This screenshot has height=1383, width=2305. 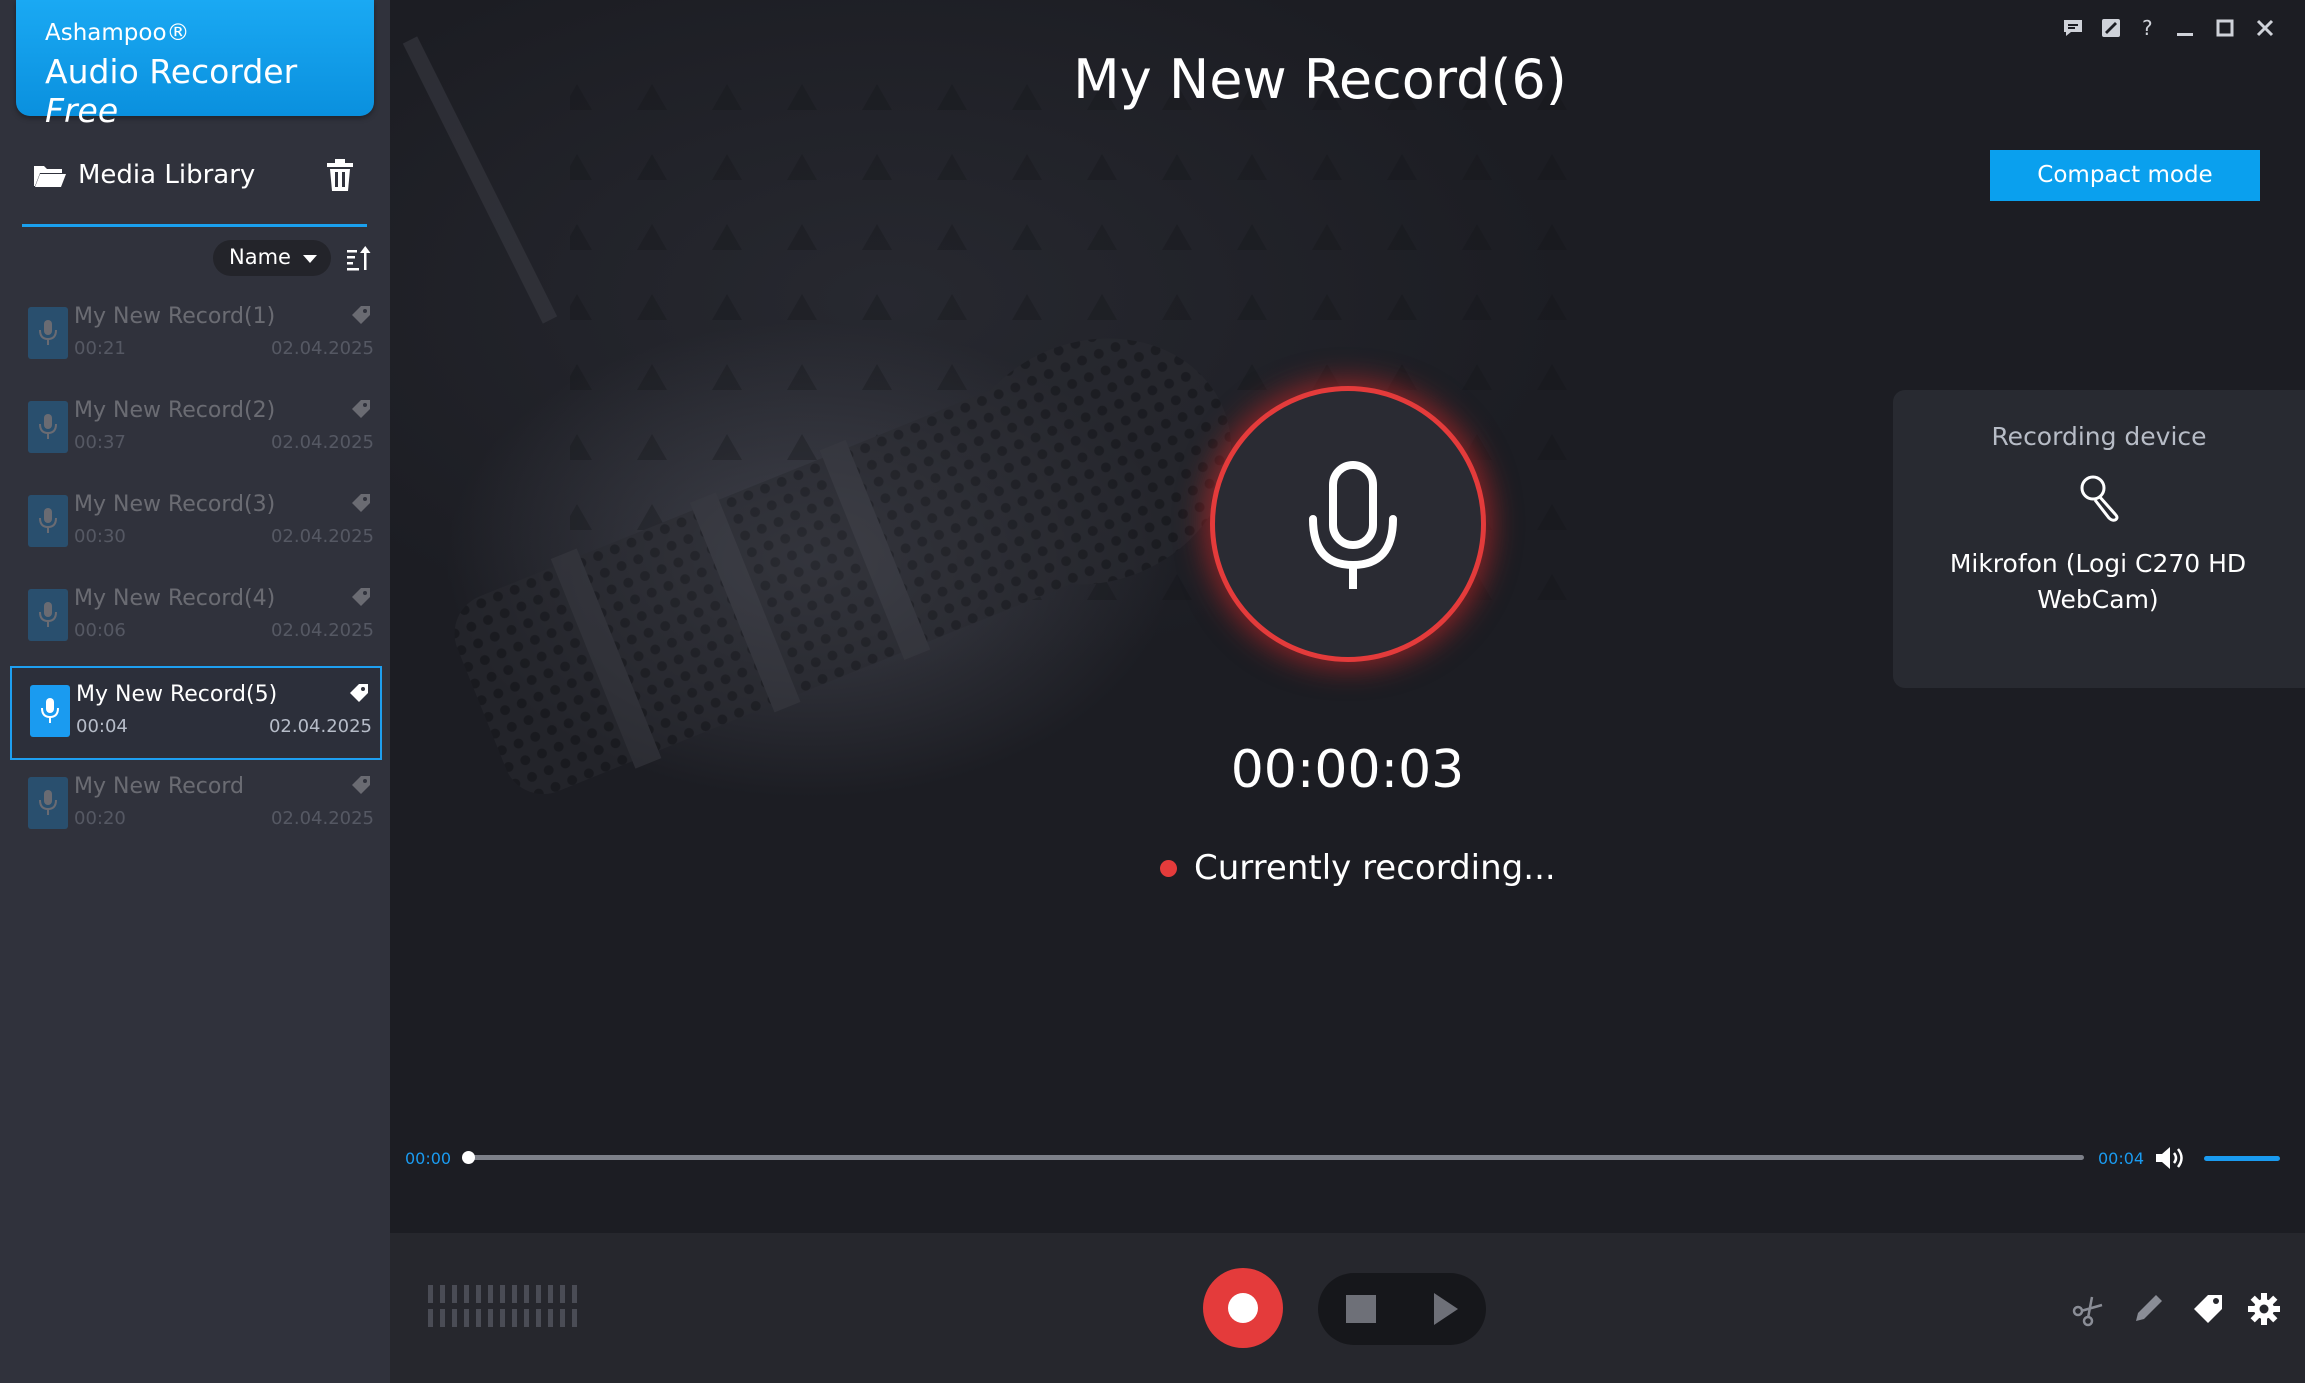 I want to click on playback-time-start: 00:00, so click(x=428, y=1158).